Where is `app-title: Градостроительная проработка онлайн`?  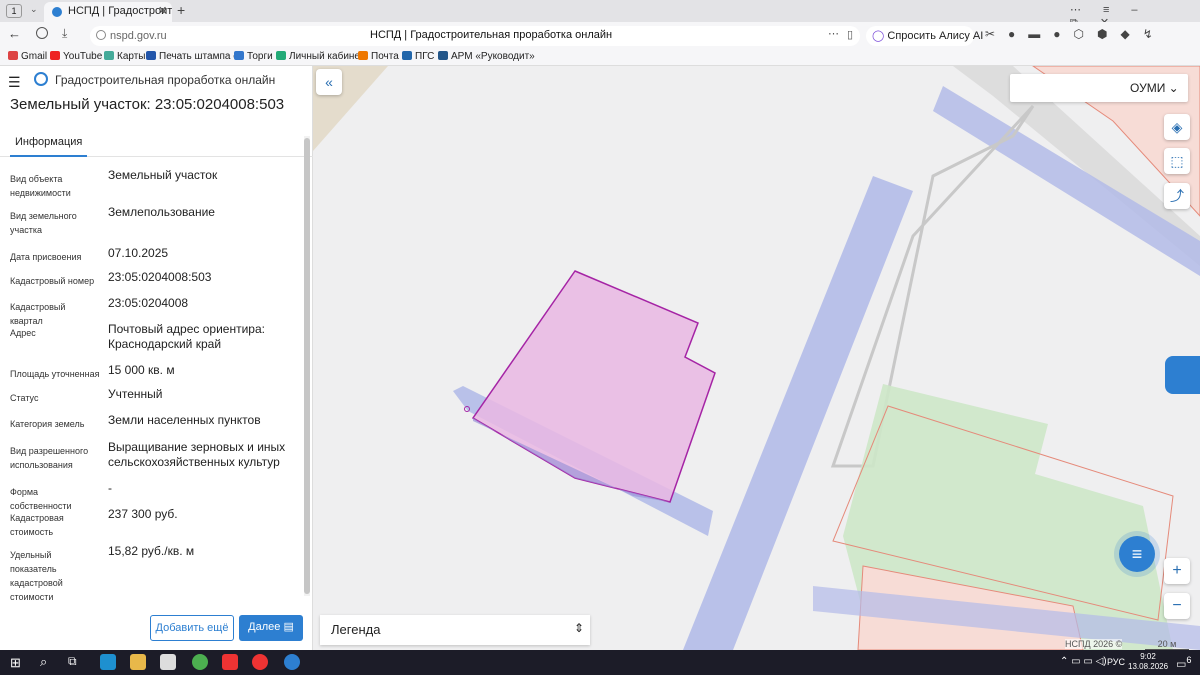 app-title: Градостроительная проработка онлайн is located at coordinates (165, 80).